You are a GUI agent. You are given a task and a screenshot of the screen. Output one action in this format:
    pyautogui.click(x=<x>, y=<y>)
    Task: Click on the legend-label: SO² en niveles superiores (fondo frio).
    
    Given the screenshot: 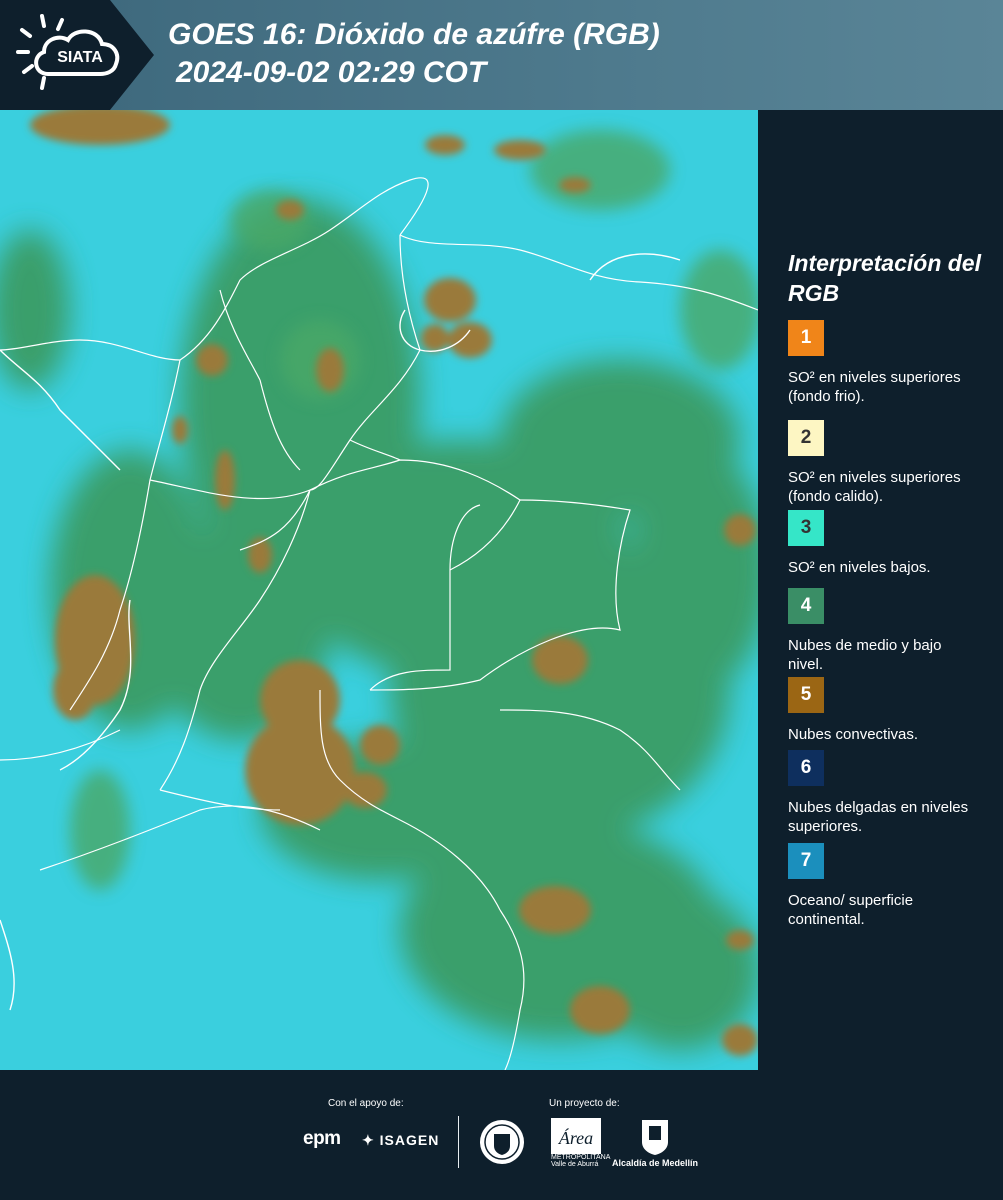 What is the action you would take?
    pyautogui.click(x=874, y=387)
    